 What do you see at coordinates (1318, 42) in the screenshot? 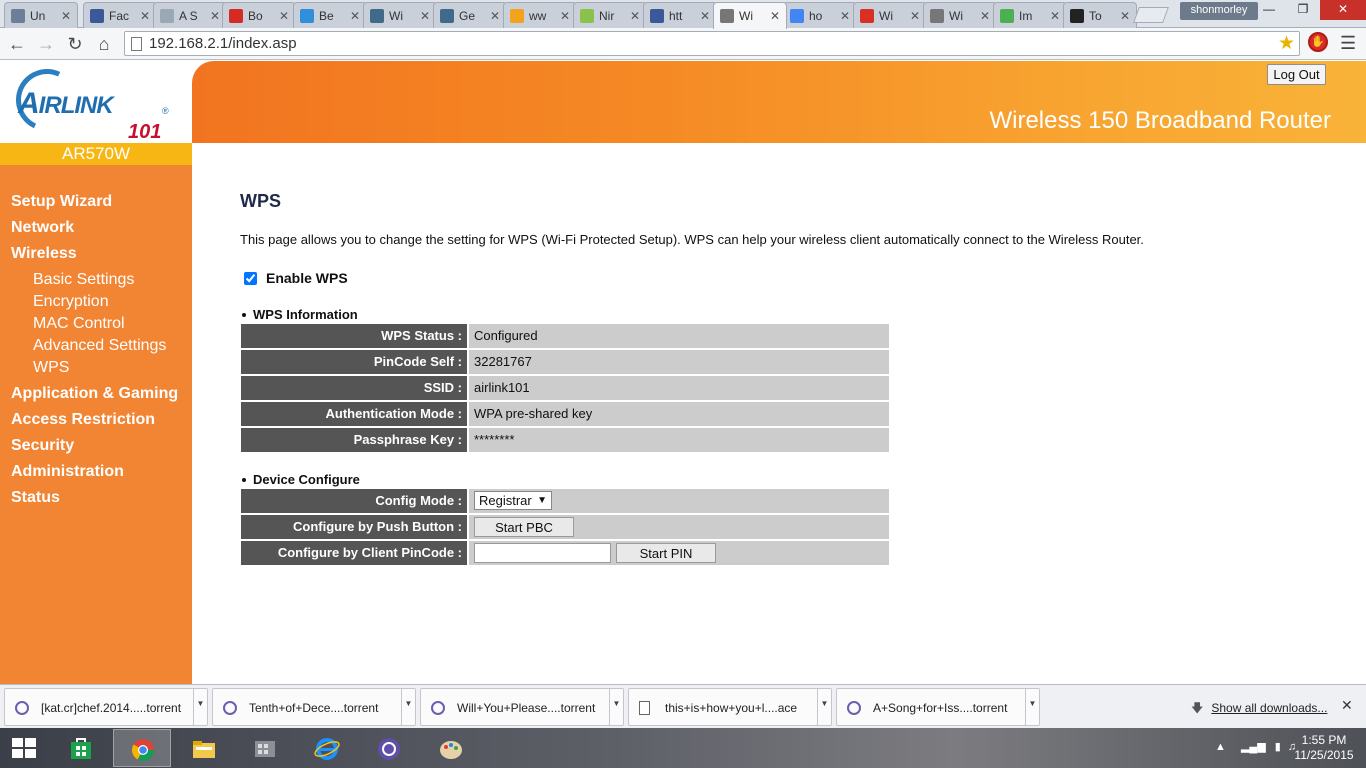
I see `extension-stop-icon: ✋` at bounding box center [1318, 42].